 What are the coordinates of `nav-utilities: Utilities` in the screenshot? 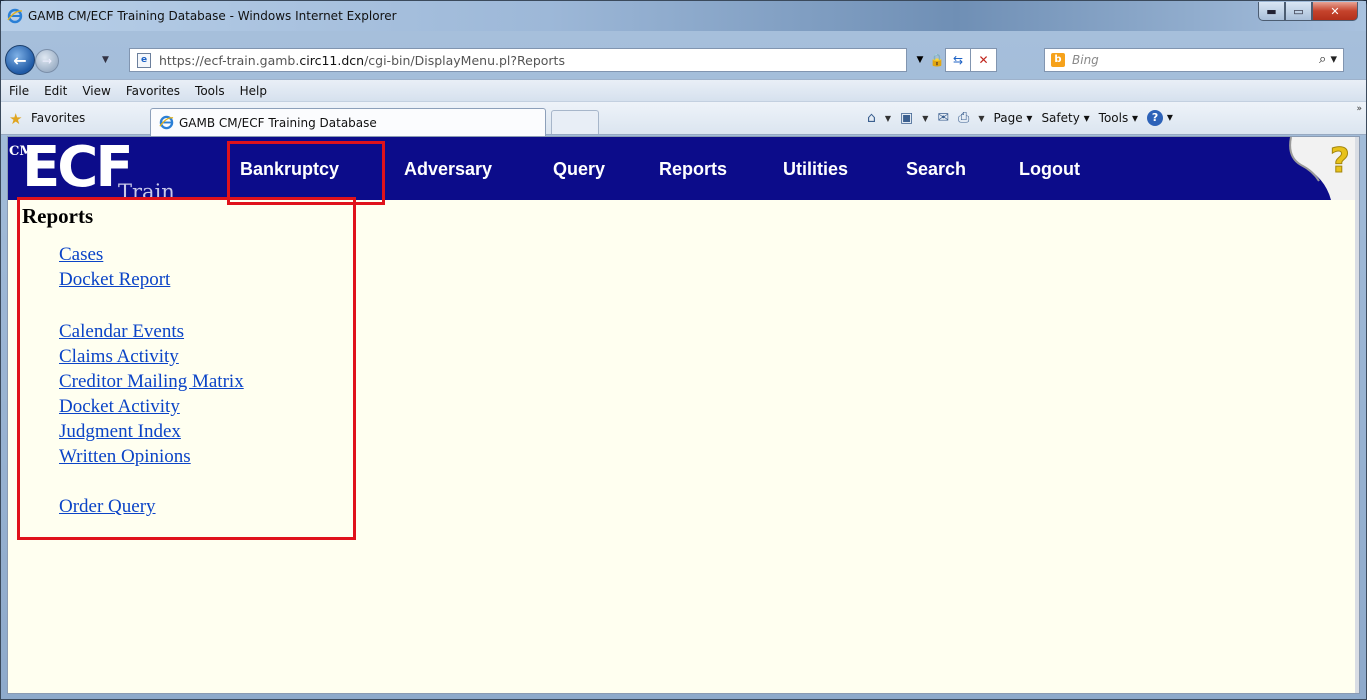 It's located at (815, 169).